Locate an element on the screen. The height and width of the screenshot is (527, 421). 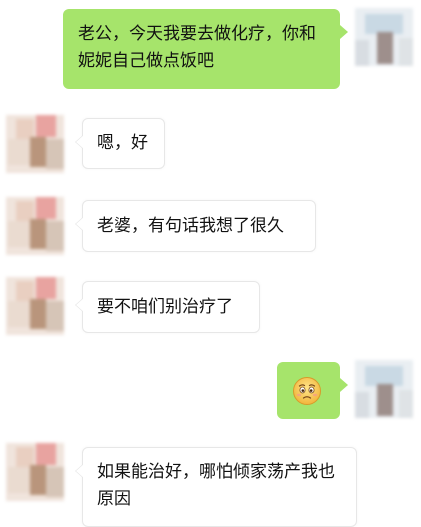
message-text: 要不咱们别治疗了 is located at coordinates (165, 307).